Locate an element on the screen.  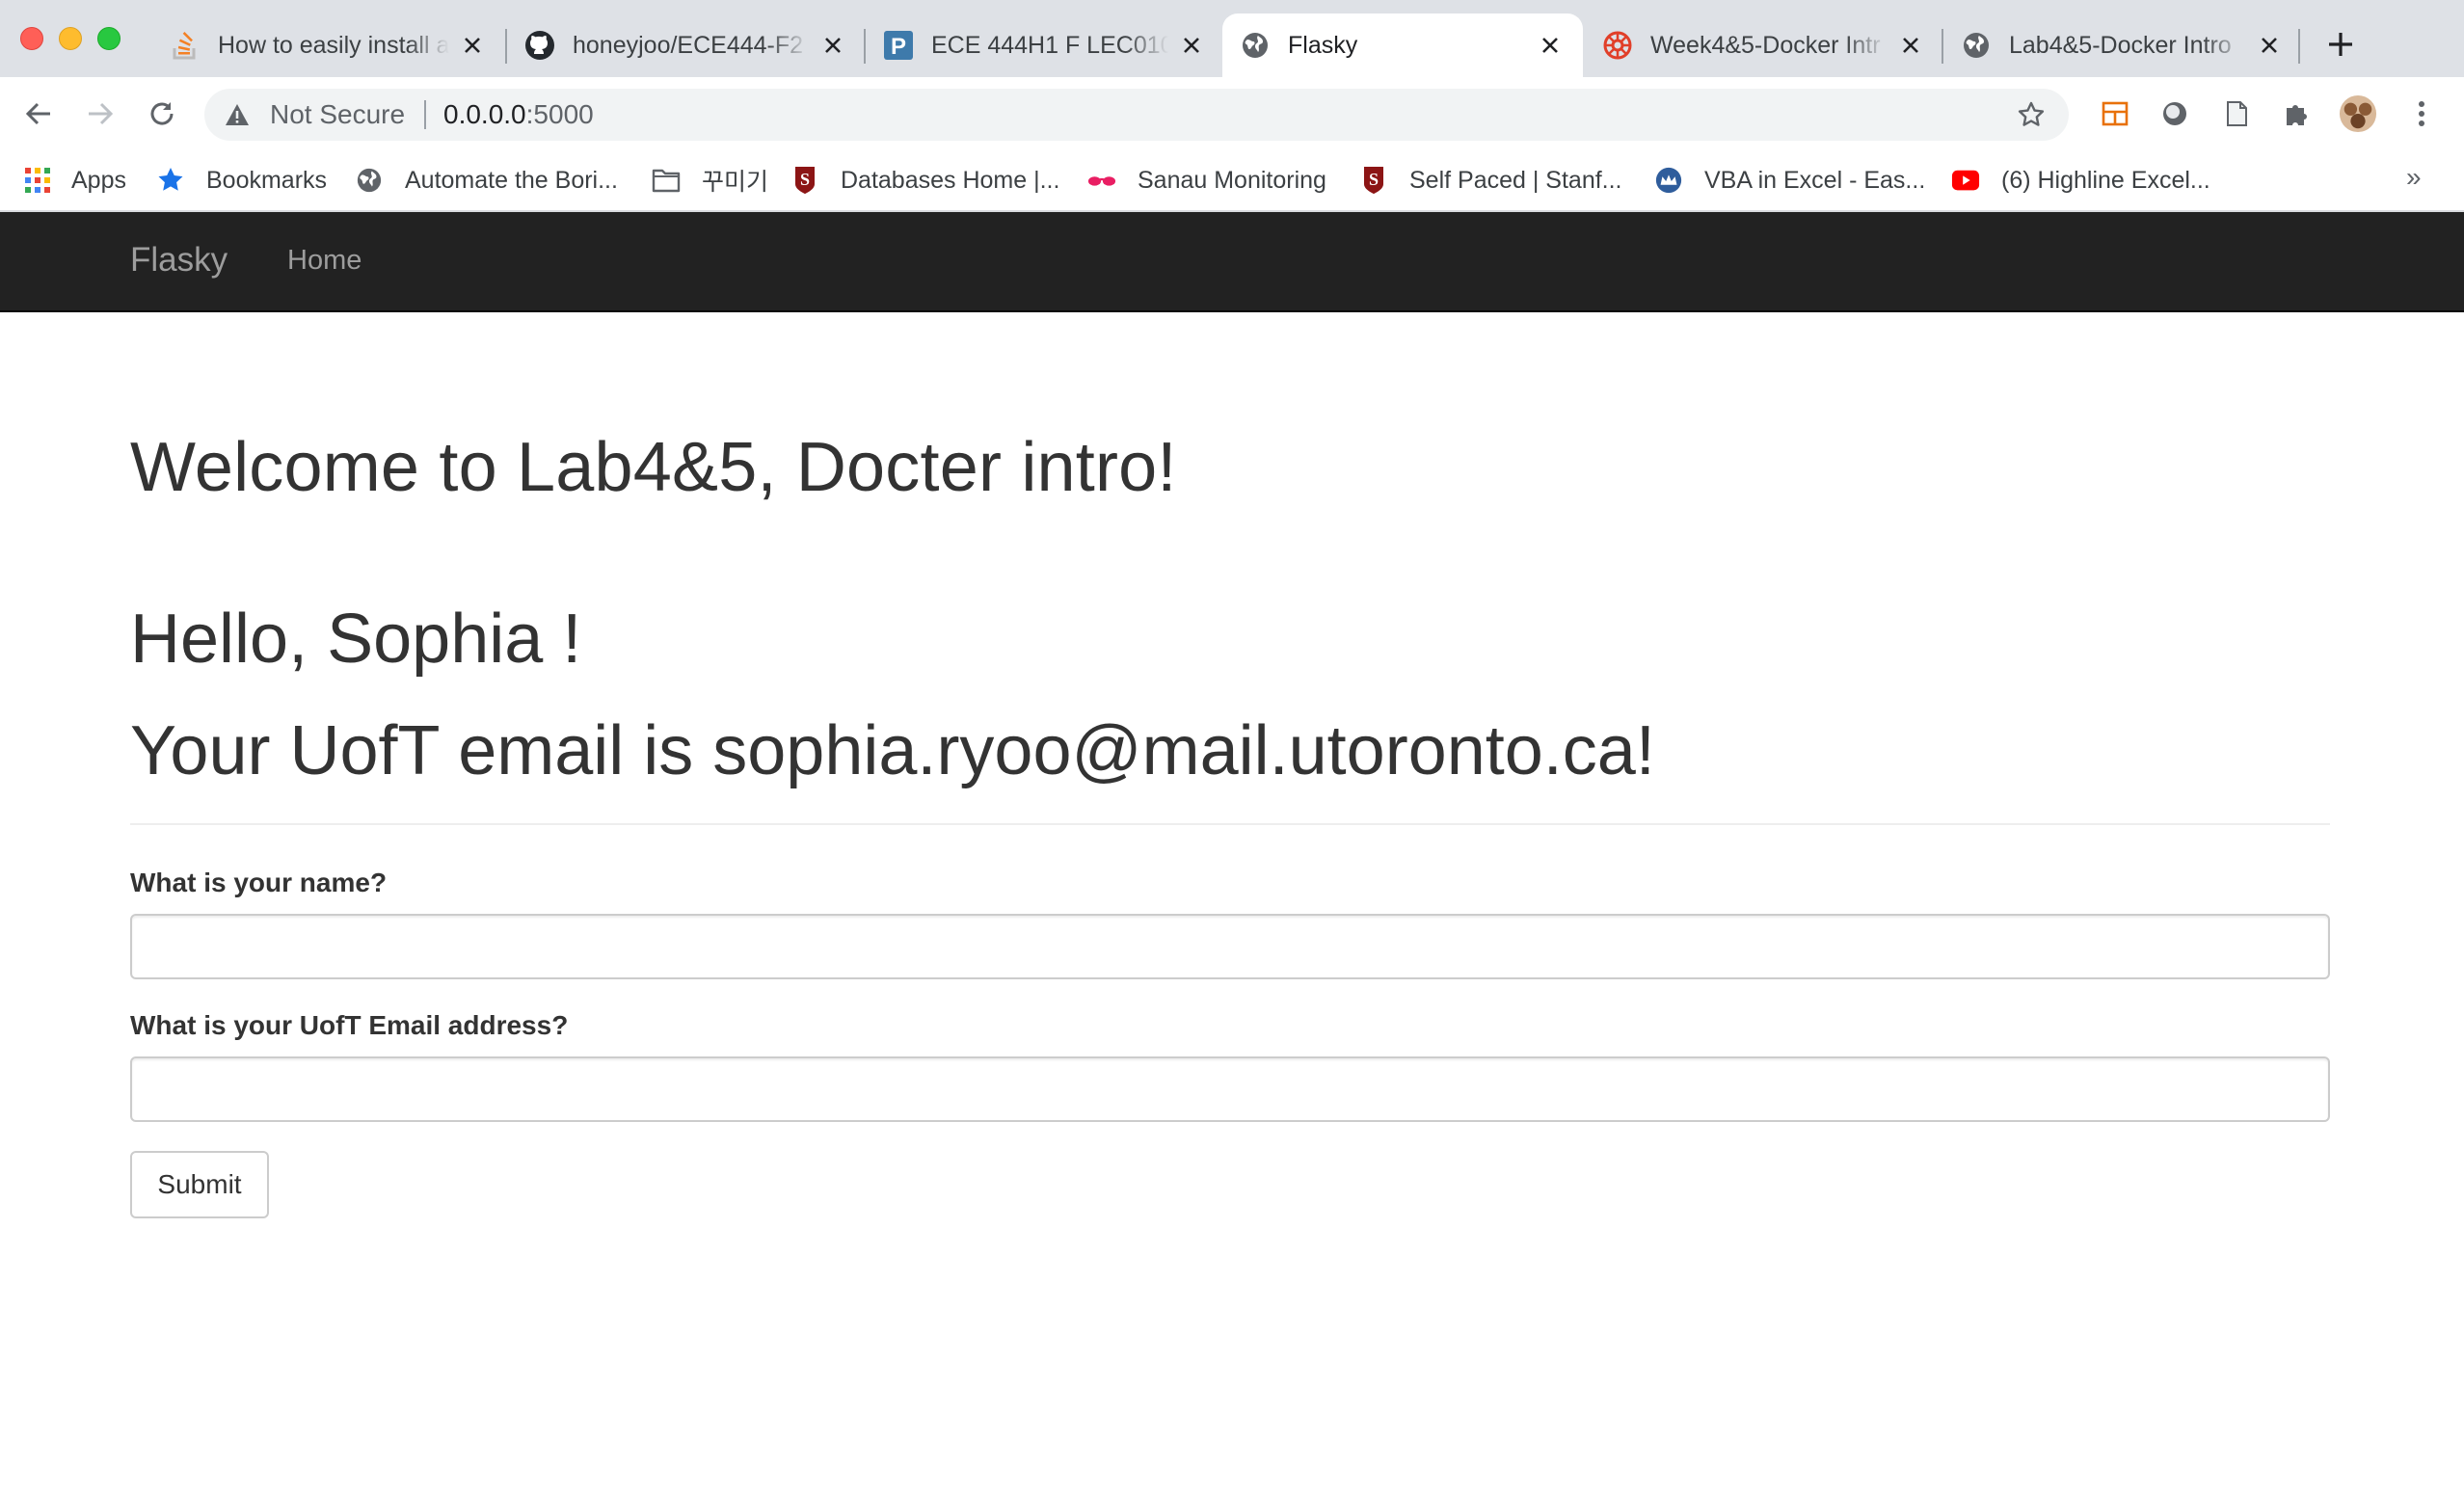
reload-icon is located at coordinates (162, 113).